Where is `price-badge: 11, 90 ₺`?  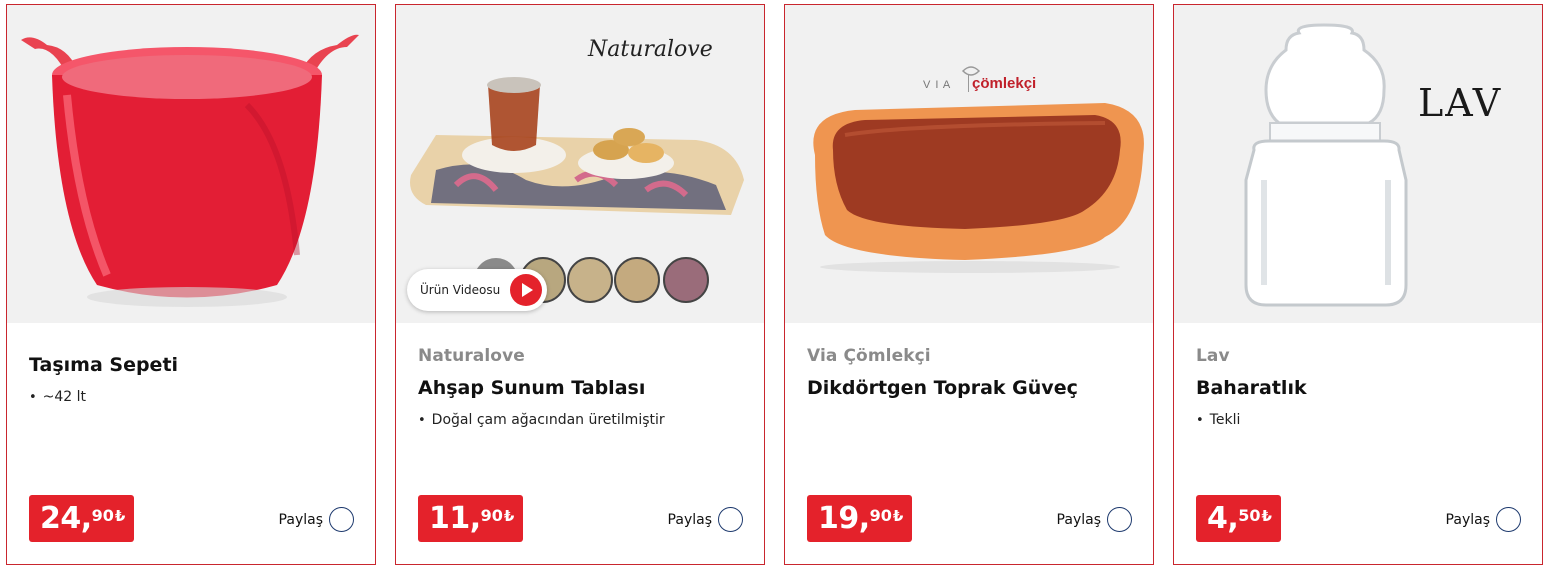 price-badge: 11, 90 ₺ is located at coordinates (471, 518).